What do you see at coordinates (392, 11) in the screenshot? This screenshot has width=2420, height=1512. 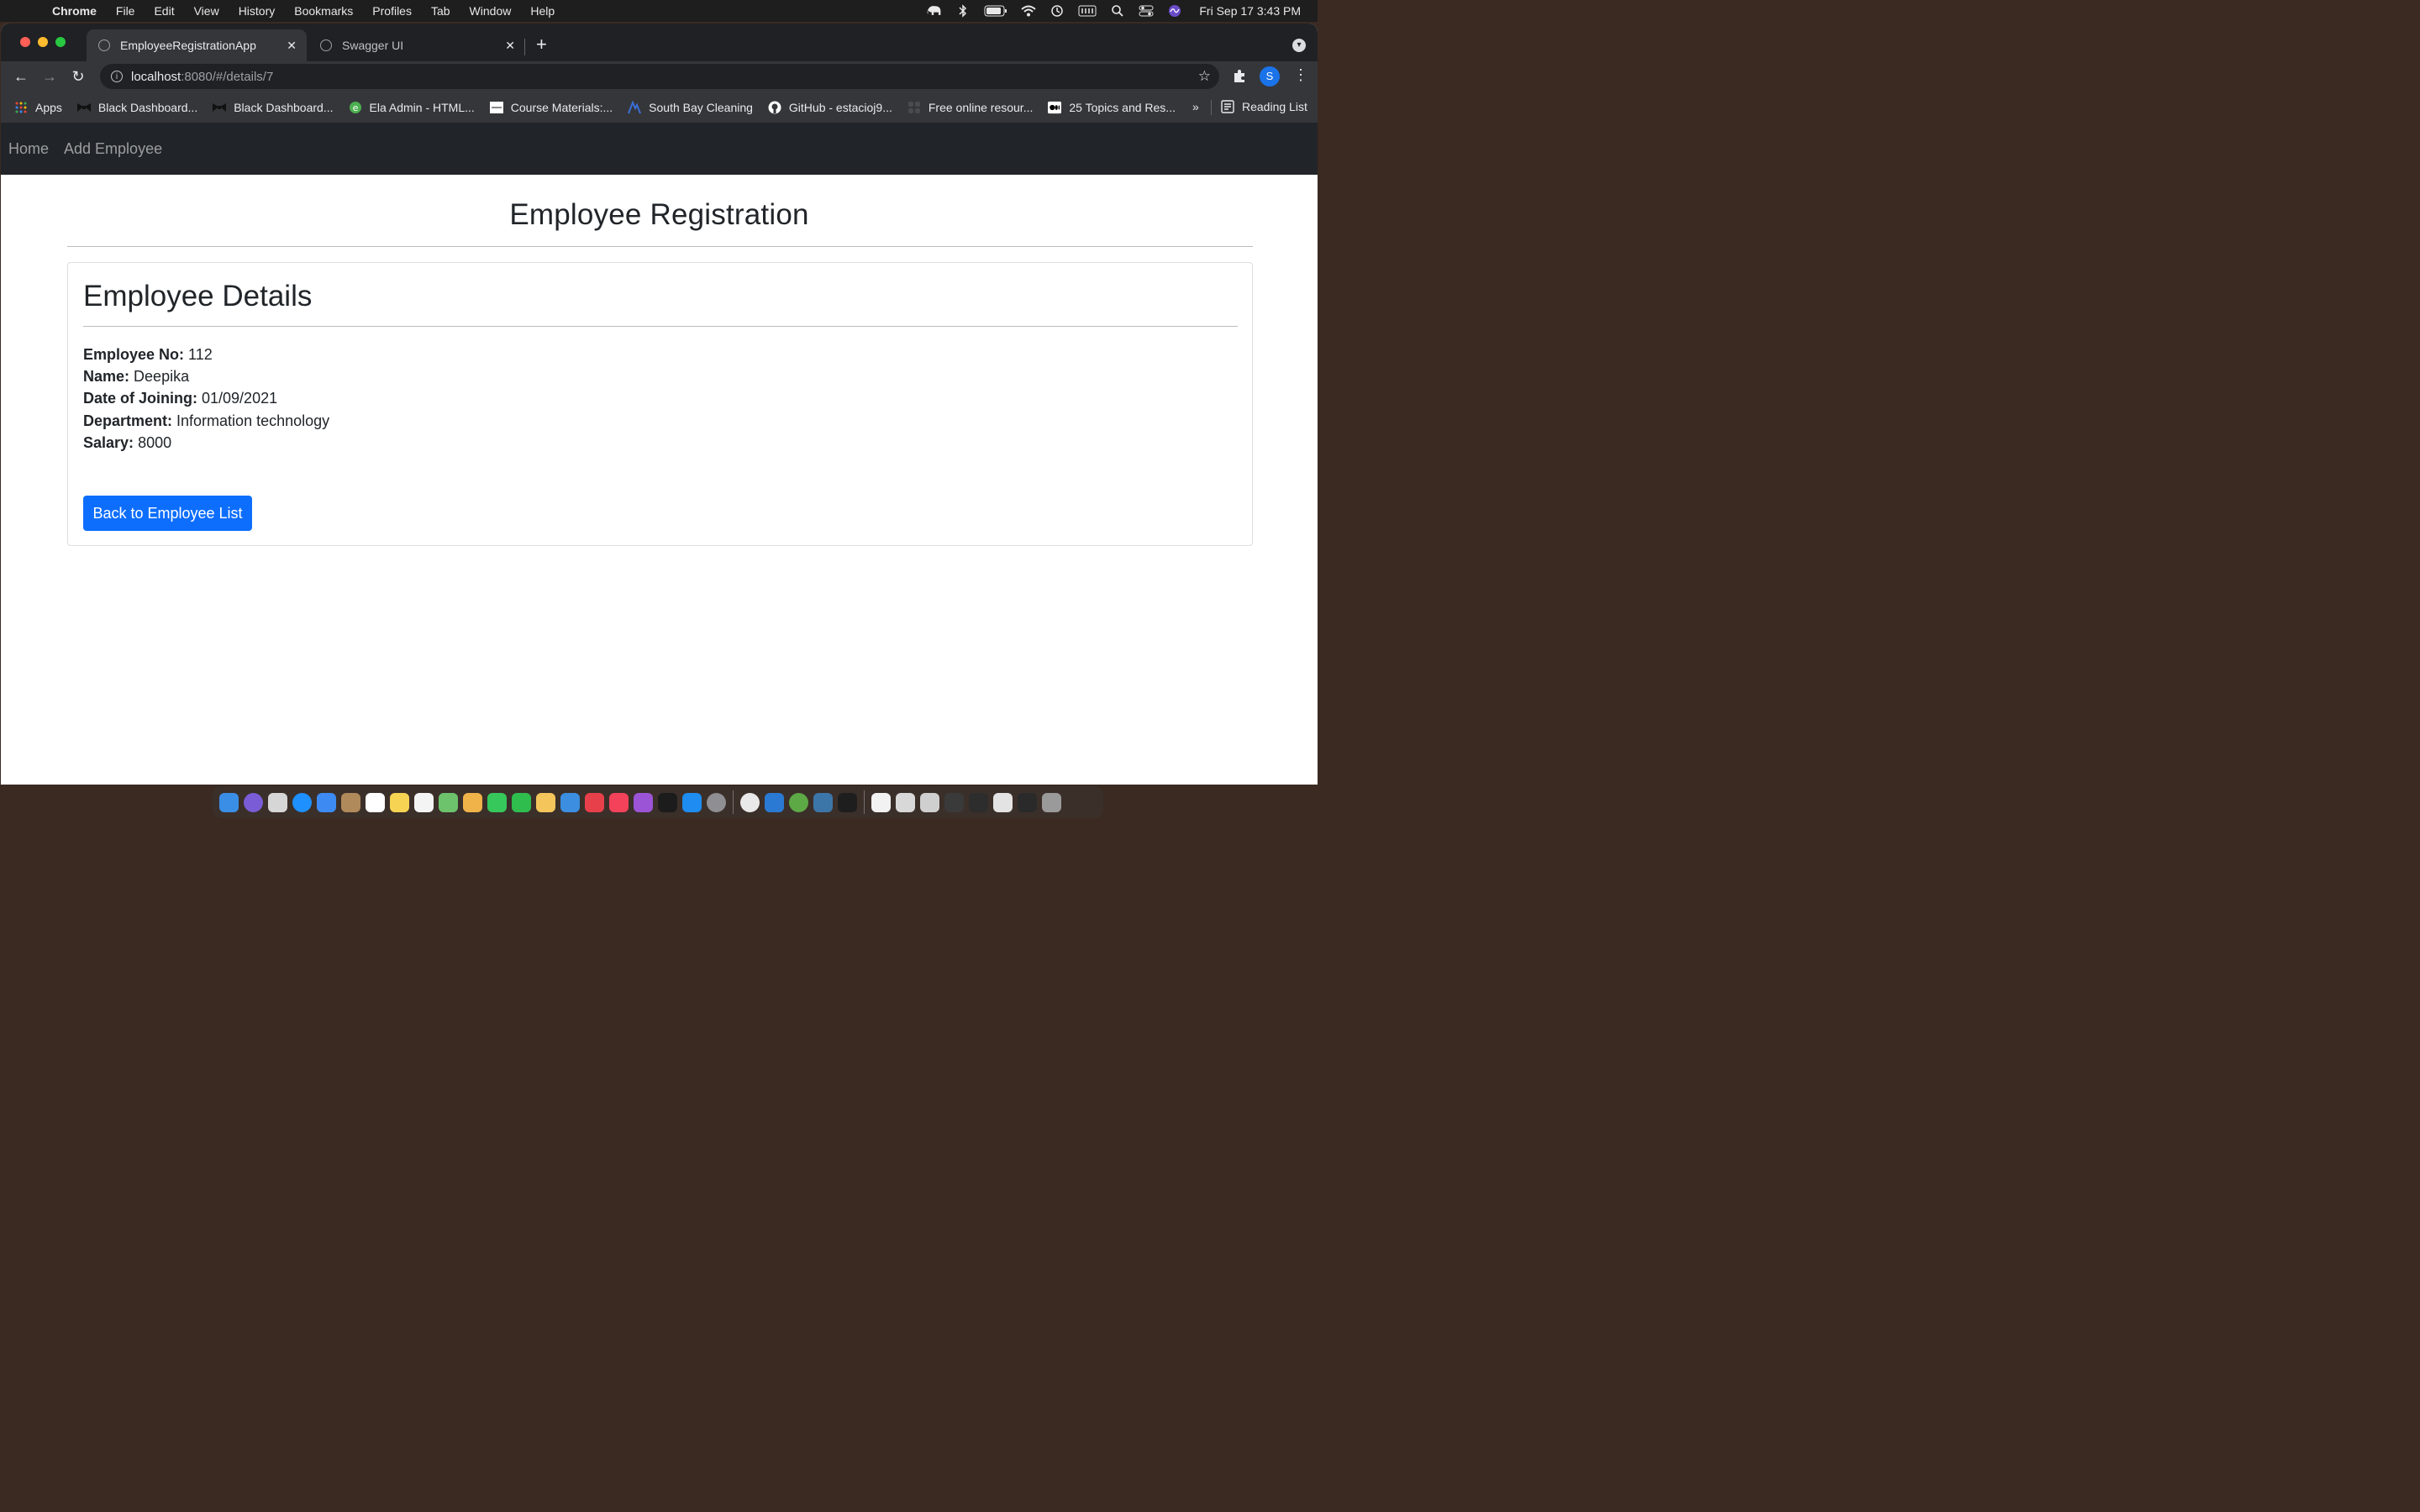 I see `menu-profiles: Profiles` at bounding box center [392, 11].